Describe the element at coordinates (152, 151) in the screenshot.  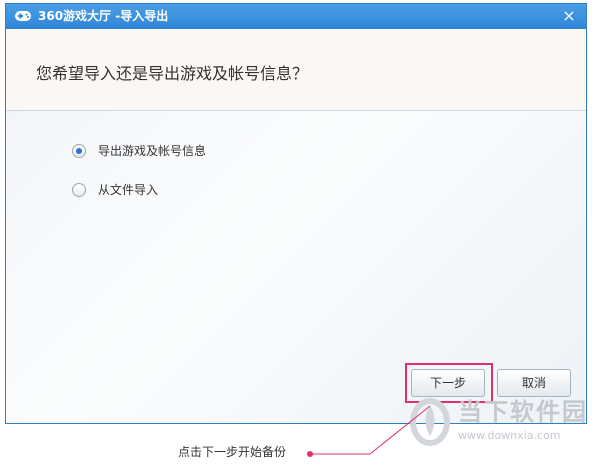
I see `export-label: 导出游戏及帐号信息` at that location.